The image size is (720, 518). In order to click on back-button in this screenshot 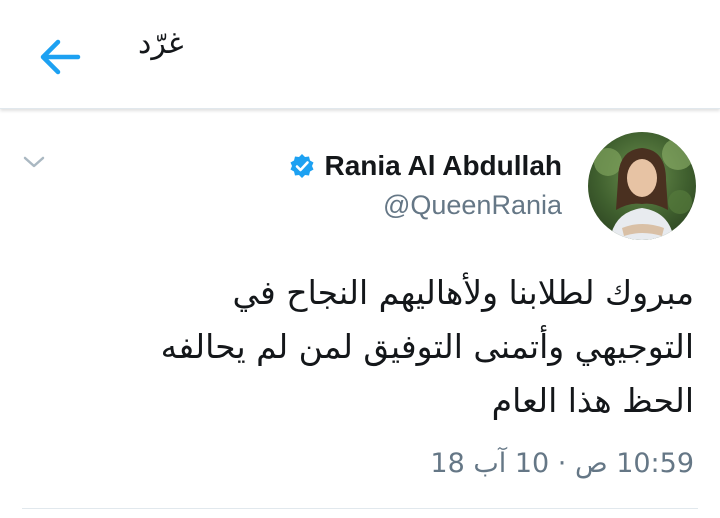, I will do `click(60, 57)`.